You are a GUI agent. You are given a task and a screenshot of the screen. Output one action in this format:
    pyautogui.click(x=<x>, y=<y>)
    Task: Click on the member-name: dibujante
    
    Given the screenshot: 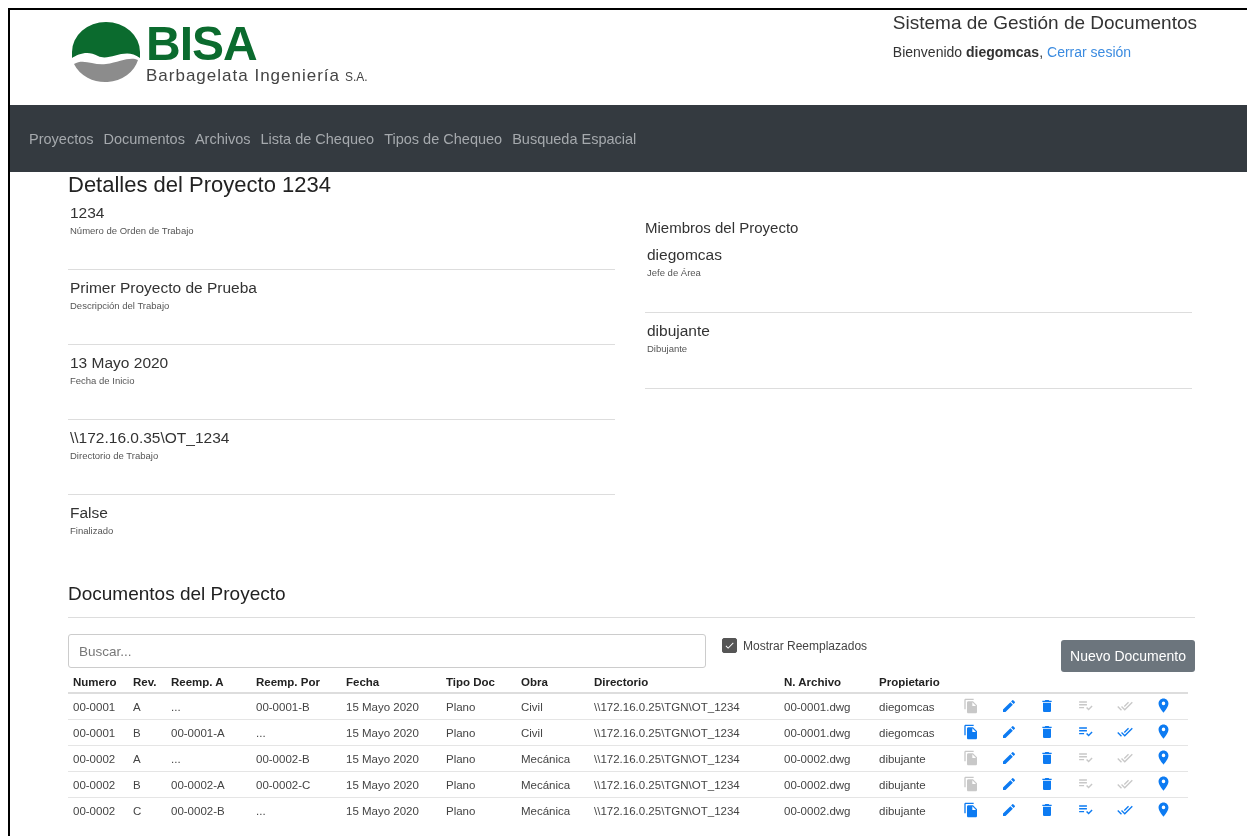 What is the action you would take?
    pyautogui.click(x=679, y=331)
    